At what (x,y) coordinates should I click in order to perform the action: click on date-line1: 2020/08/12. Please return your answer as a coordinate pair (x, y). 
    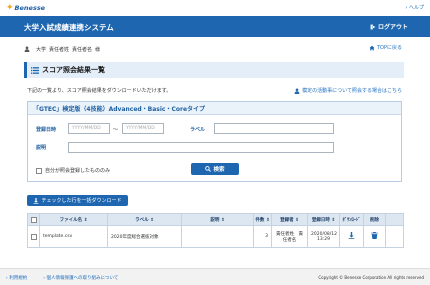
    Looking at the image, I should click on (324, 234).